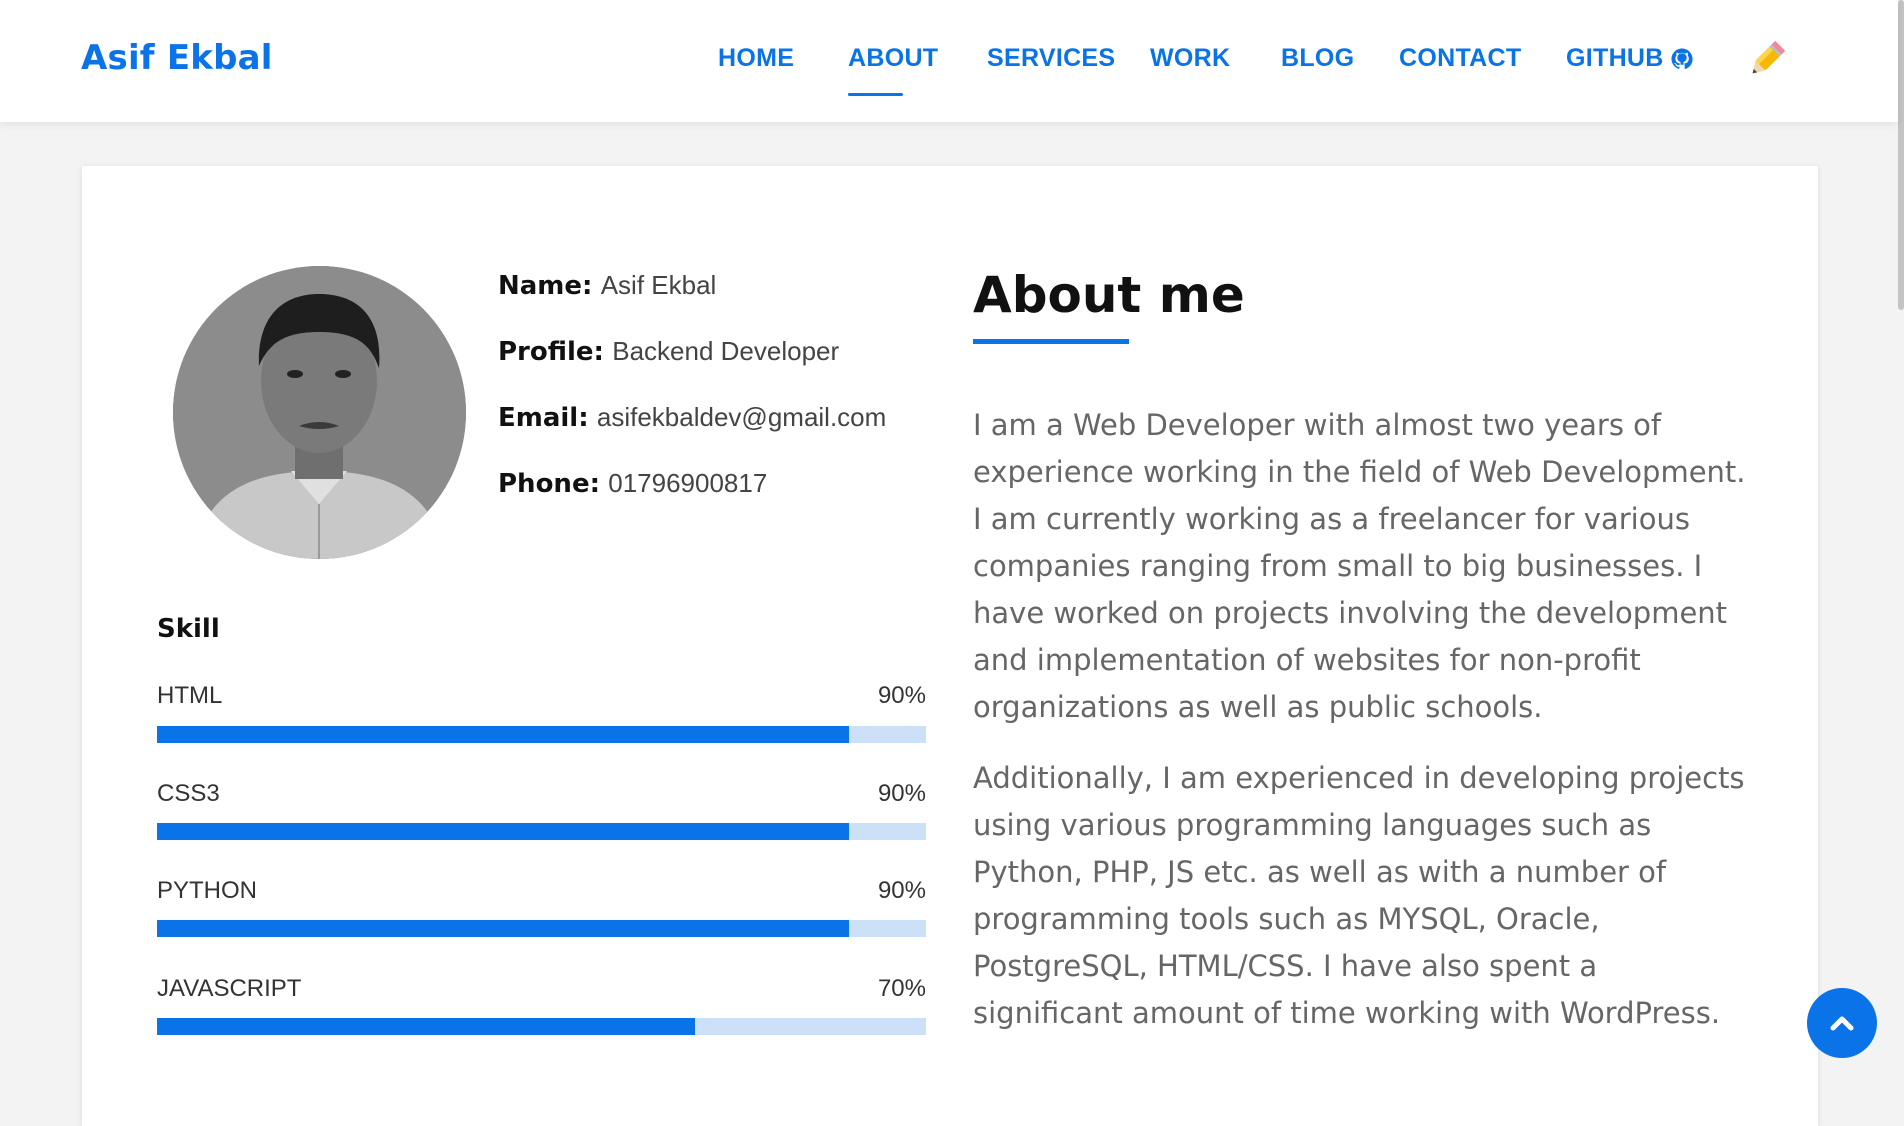 The width and height of the screenshot is (1904, 1126). Describe the element at coordinates (229, 988) in the screenshot. I see `skill-name: JAVASCRIPT` at that location.